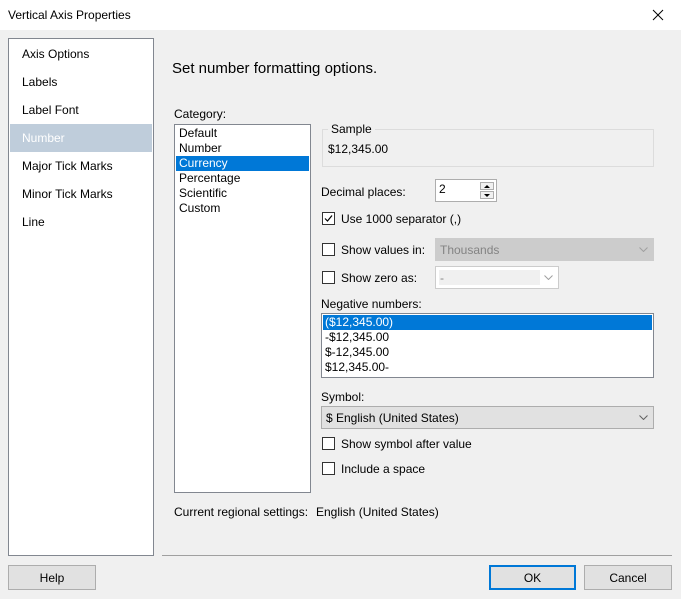  I want to click on symbol-dropdown: $ English (United States), so click(487, 417).